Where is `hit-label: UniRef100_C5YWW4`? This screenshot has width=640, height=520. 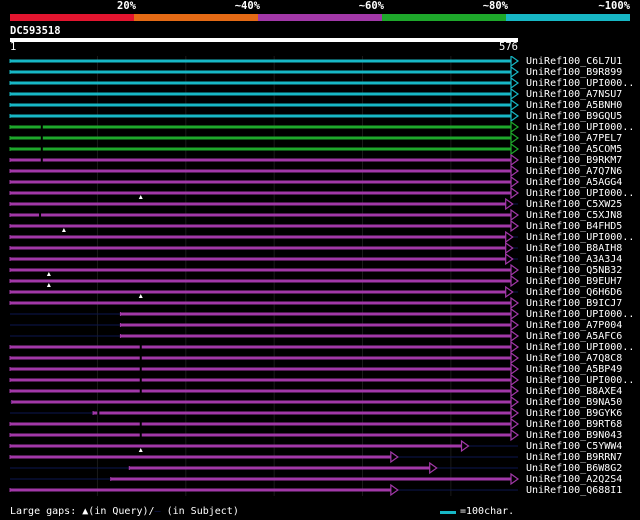 hit-label: UniRef100_C5YWW4 is located at coordinates (574, 446).